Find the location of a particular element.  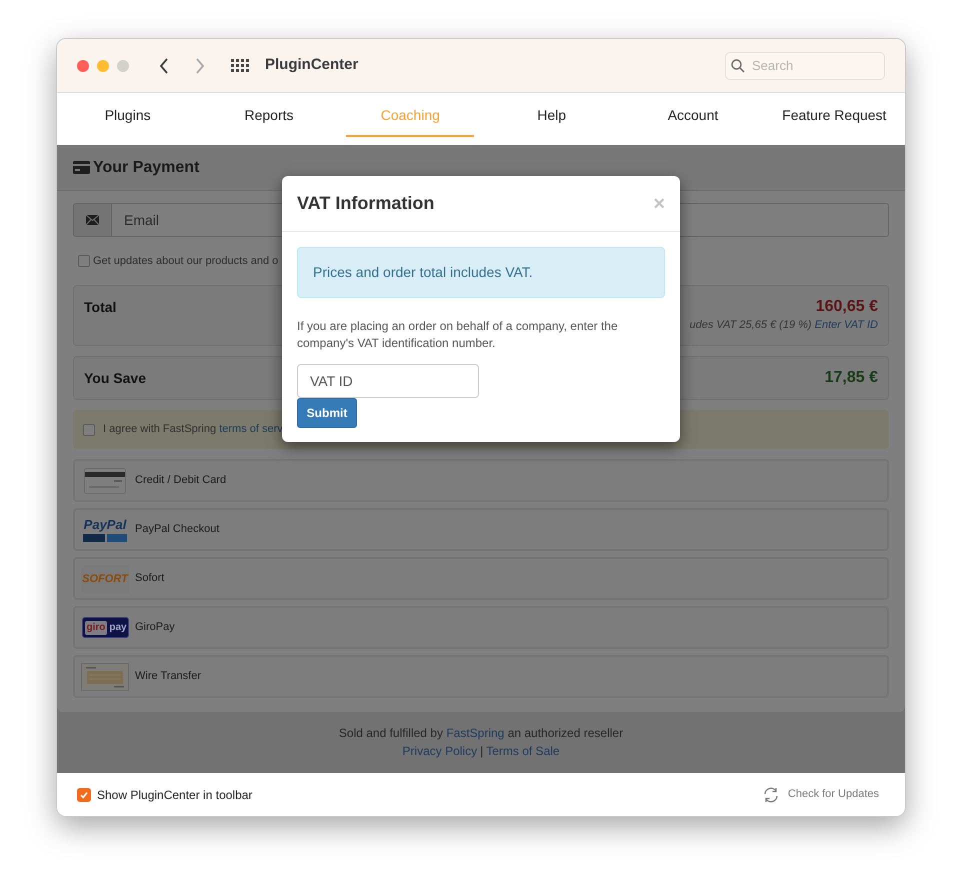

vat-alert: Prices and order total includes VAT. is located at coordinates (481, 272).